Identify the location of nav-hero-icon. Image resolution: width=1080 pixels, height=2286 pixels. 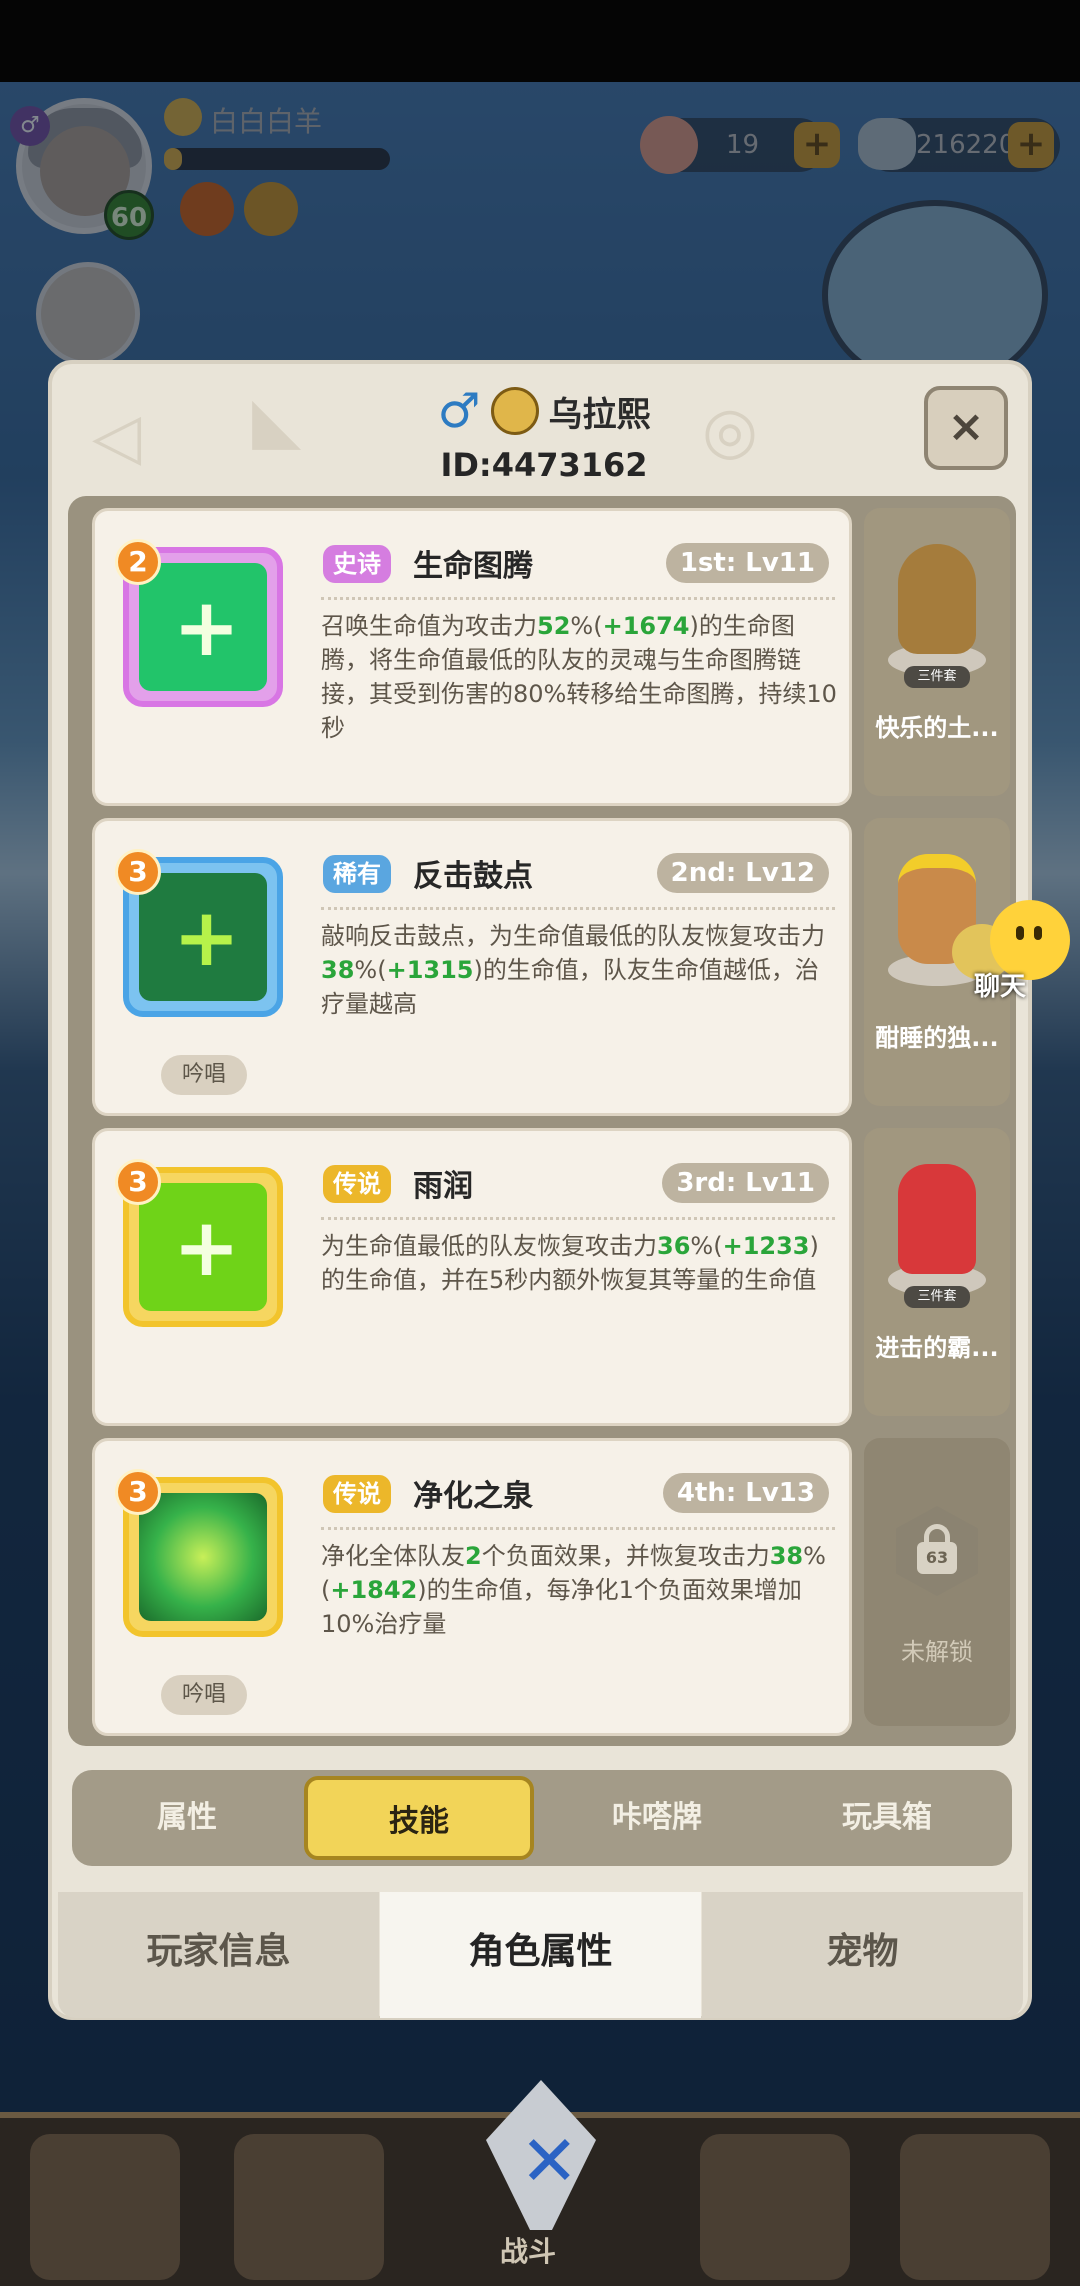
(309, 2207).